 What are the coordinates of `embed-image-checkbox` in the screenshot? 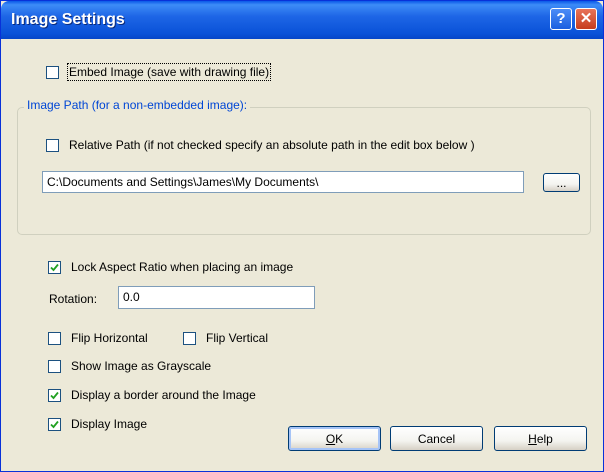 It's located at (52, 72).